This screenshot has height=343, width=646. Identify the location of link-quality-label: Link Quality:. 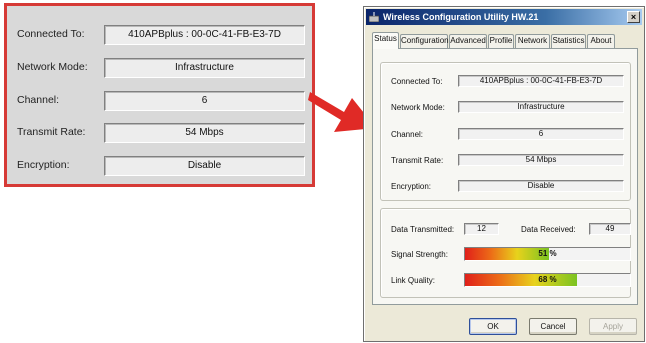
(413, 280).